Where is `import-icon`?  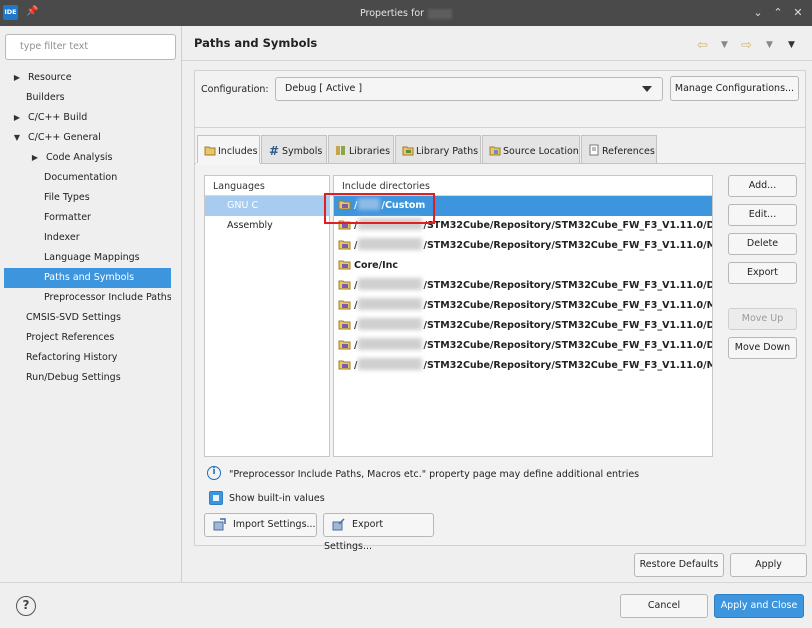
import-icon is located at coordinates (220, 524).